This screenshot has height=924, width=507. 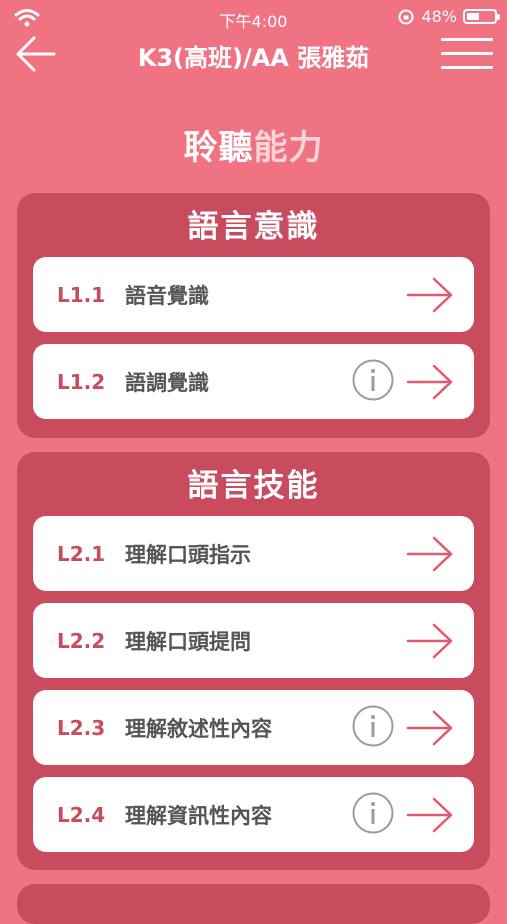 I want to click on item-label: 理解敘述性內容, so click(x=198, y=728).